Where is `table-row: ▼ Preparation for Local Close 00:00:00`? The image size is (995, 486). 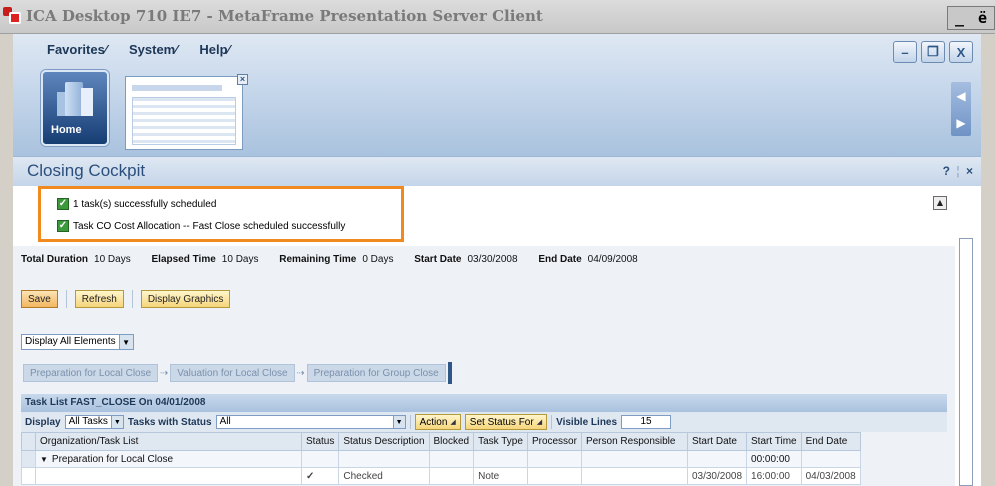 table-row: ▼ Preparation for Local Close 00:00:00 is located at coordinates (441, 459).